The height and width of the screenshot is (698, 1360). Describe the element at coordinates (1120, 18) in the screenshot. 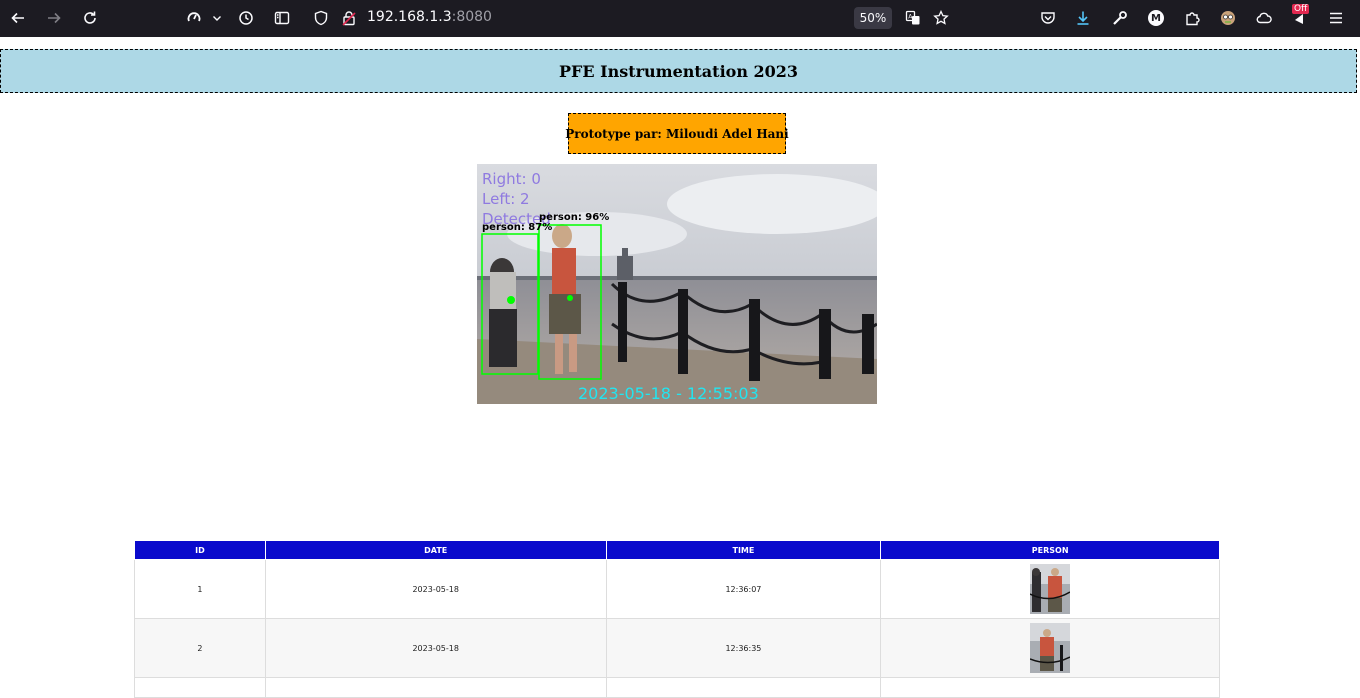

I see `wrench-icon` at that location.